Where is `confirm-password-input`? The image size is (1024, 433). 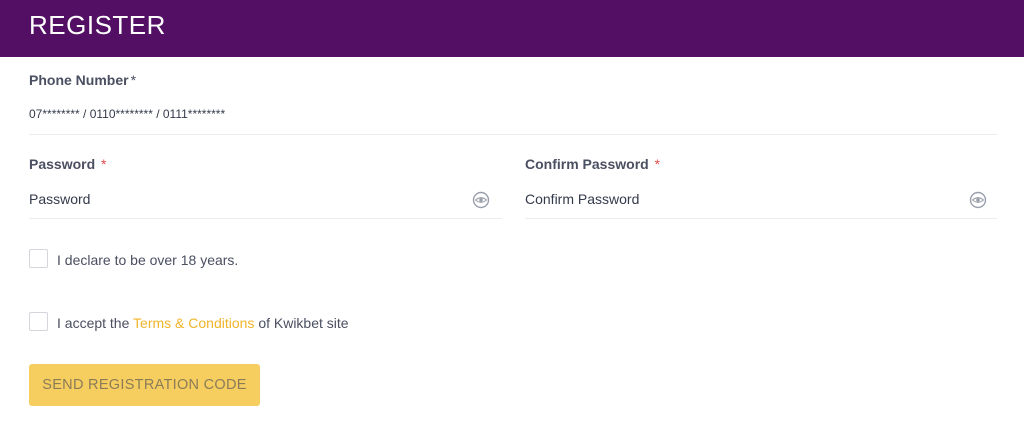
confirm-password-input is located at coordinates (740, 199).